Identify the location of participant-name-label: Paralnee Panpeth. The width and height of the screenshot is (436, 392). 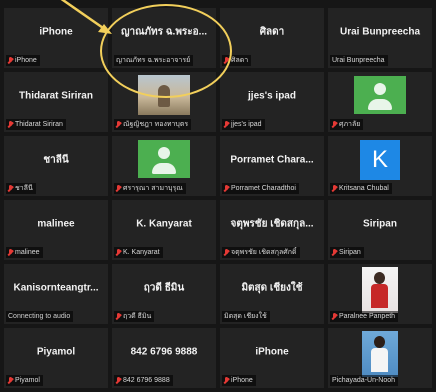
(364, 316).